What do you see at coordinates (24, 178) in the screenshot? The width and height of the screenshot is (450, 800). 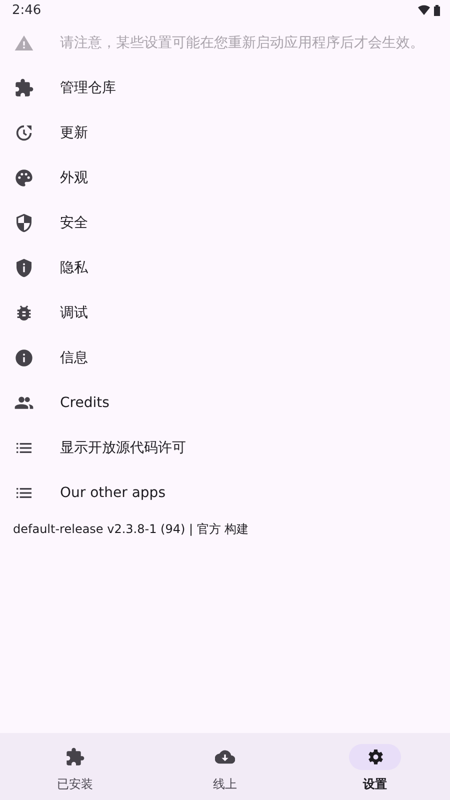 I see `palette-icon` at bounding box center [24, 178].